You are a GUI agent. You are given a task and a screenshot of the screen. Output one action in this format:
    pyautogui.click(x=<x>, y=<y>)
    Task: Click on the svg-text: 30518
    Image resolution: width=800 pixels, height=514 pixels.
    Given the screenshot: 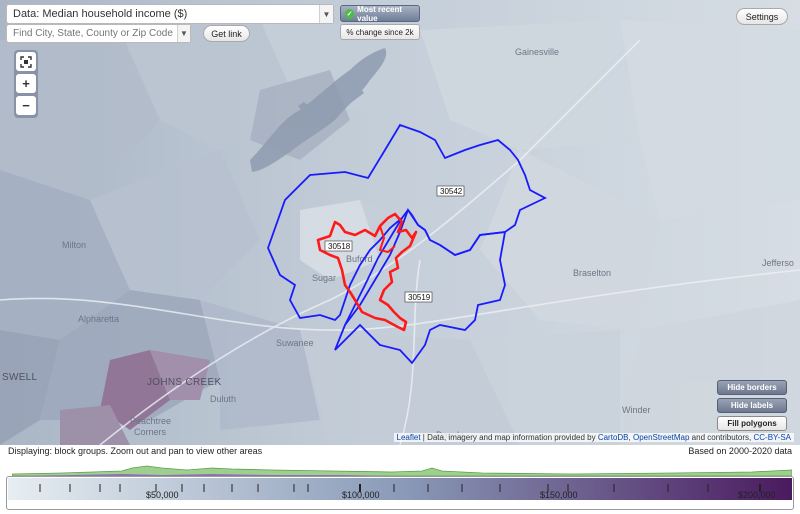 What is the action you would take?
    pyautogui.click(x=339, y=246)
    